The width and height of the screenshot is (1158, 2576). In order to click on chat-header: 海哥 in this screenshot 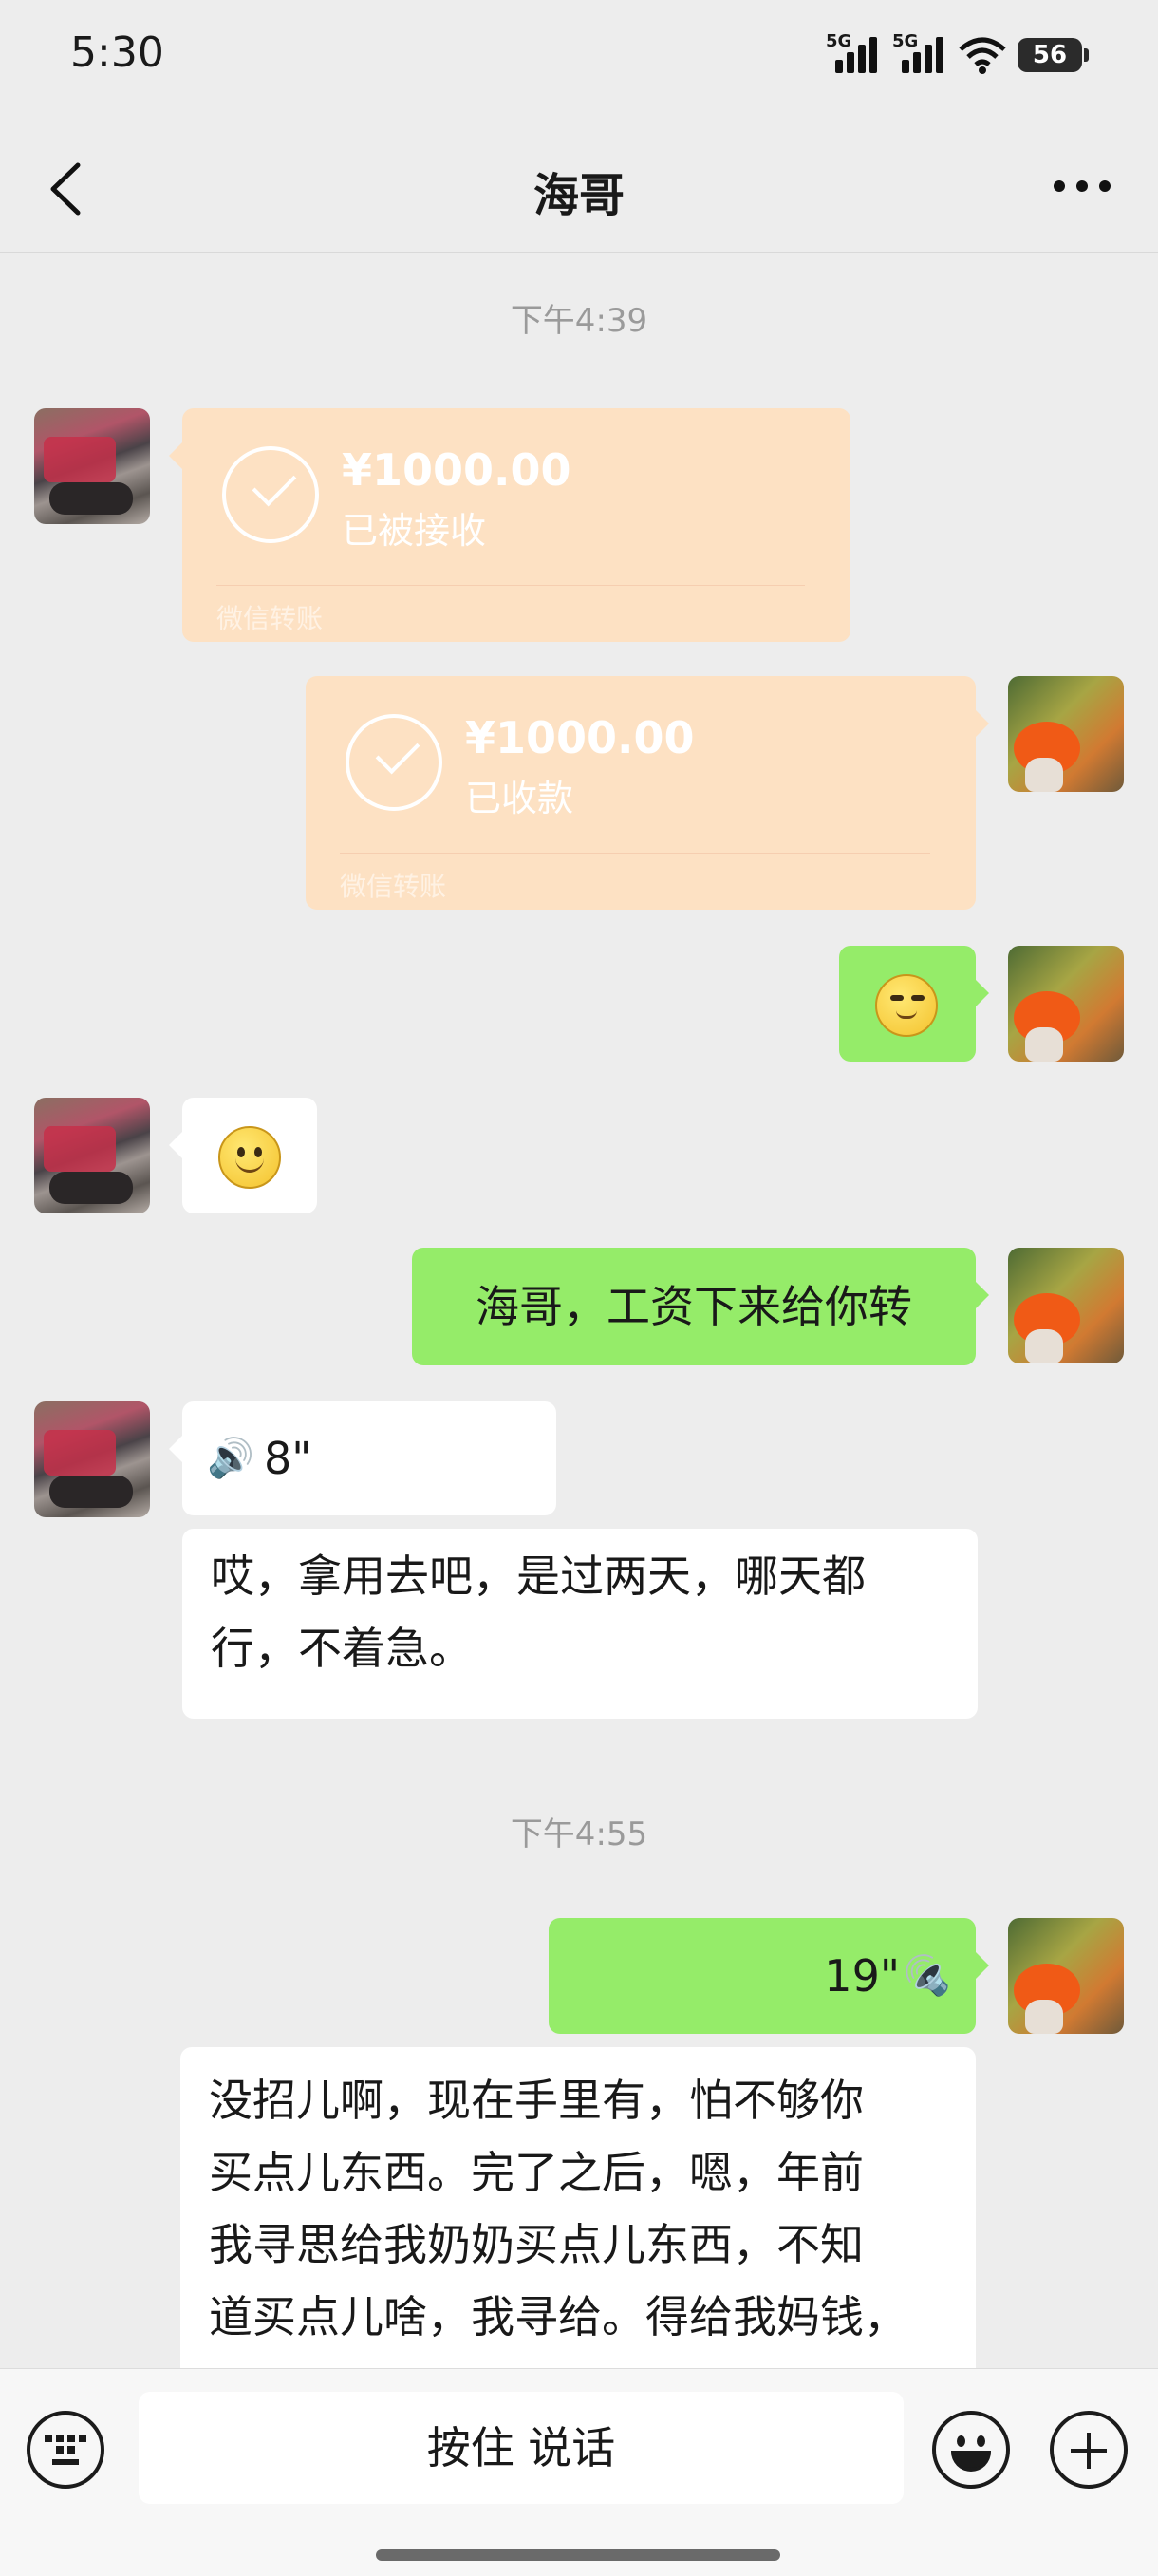, I will do `click(579, 188)`.